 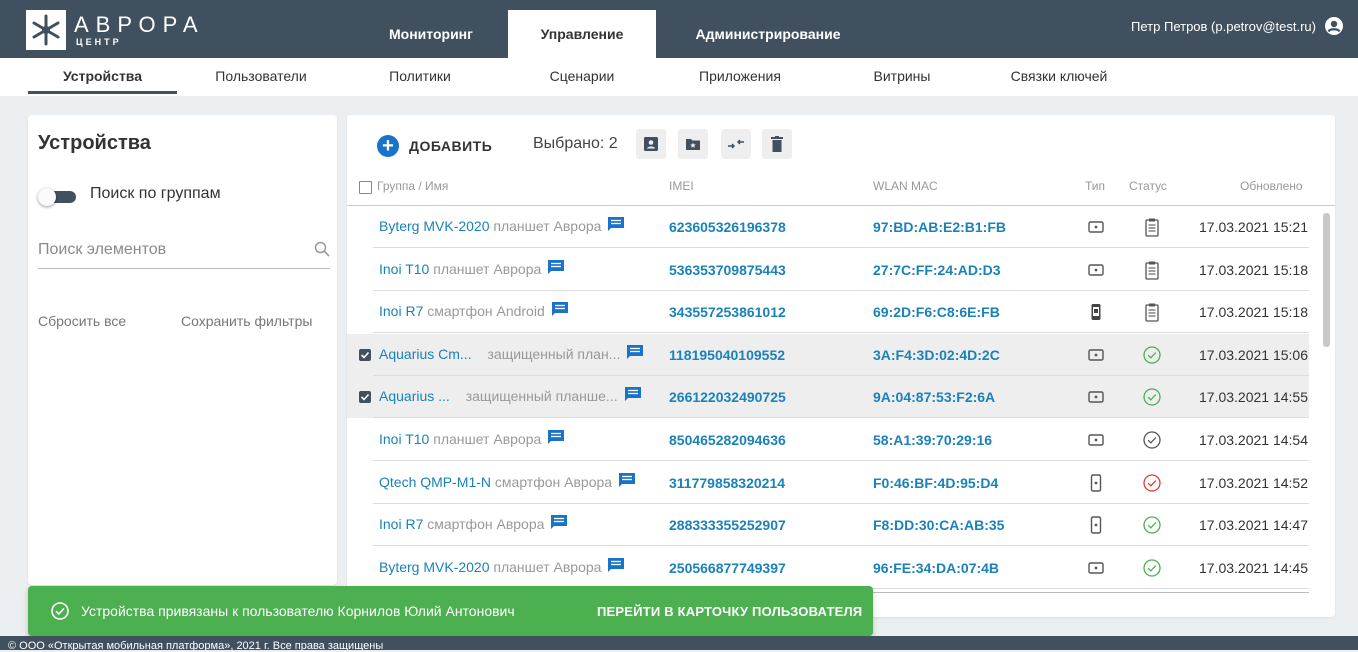 I want to click on device-imei: 250566877749397, so click(x=727, y=568).